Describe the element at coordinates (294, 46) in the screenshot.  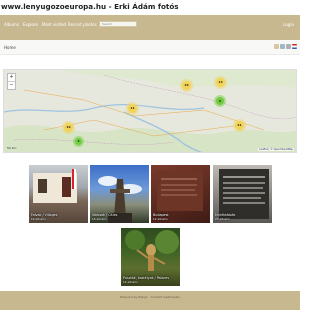
I see `flag-icon` at that location.